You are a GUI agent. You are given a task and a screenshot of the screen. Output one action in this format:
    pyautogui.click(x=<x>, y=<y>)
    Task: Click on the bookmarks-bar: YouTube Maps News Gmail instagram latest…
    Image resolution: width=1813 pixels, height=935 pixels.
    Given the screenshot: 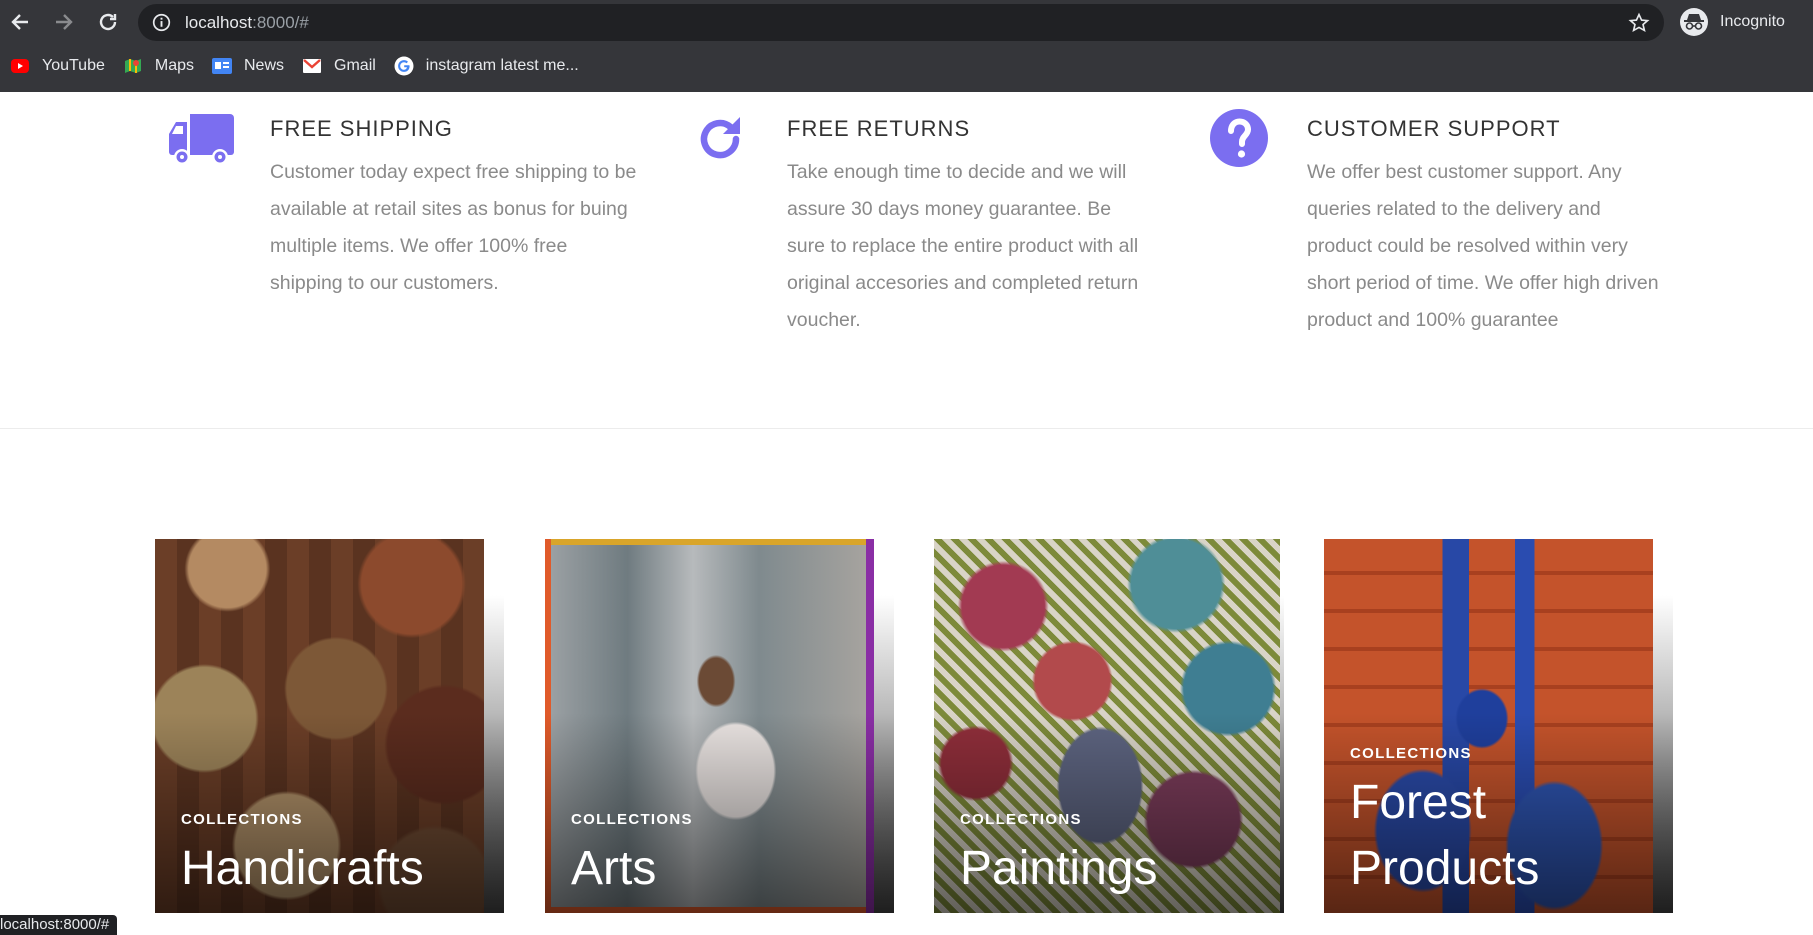 What is the action you would take?
    pyautogui.click(x=293, y=66)
    